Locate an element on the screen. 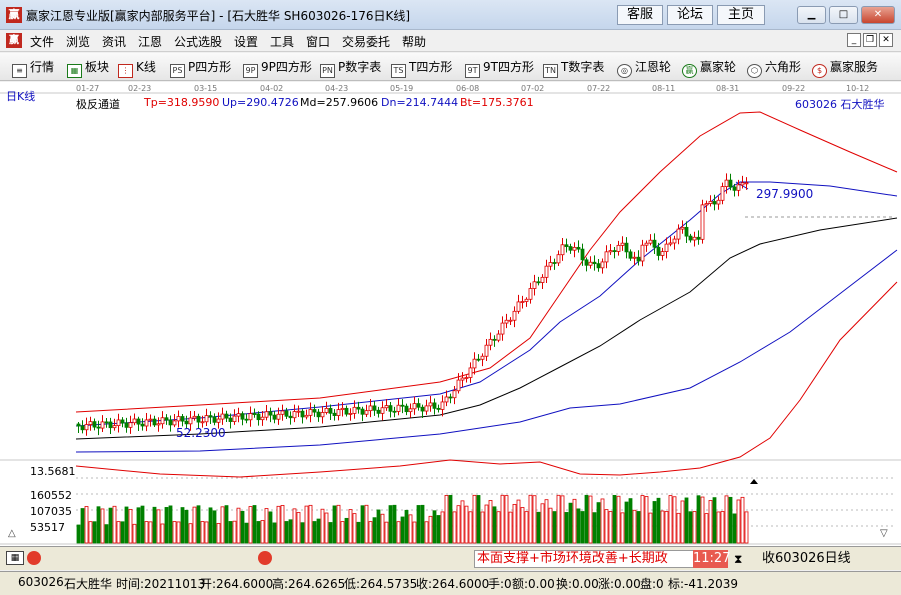  mdi-close-icon: ✕ is located at coordinates (886, 40).